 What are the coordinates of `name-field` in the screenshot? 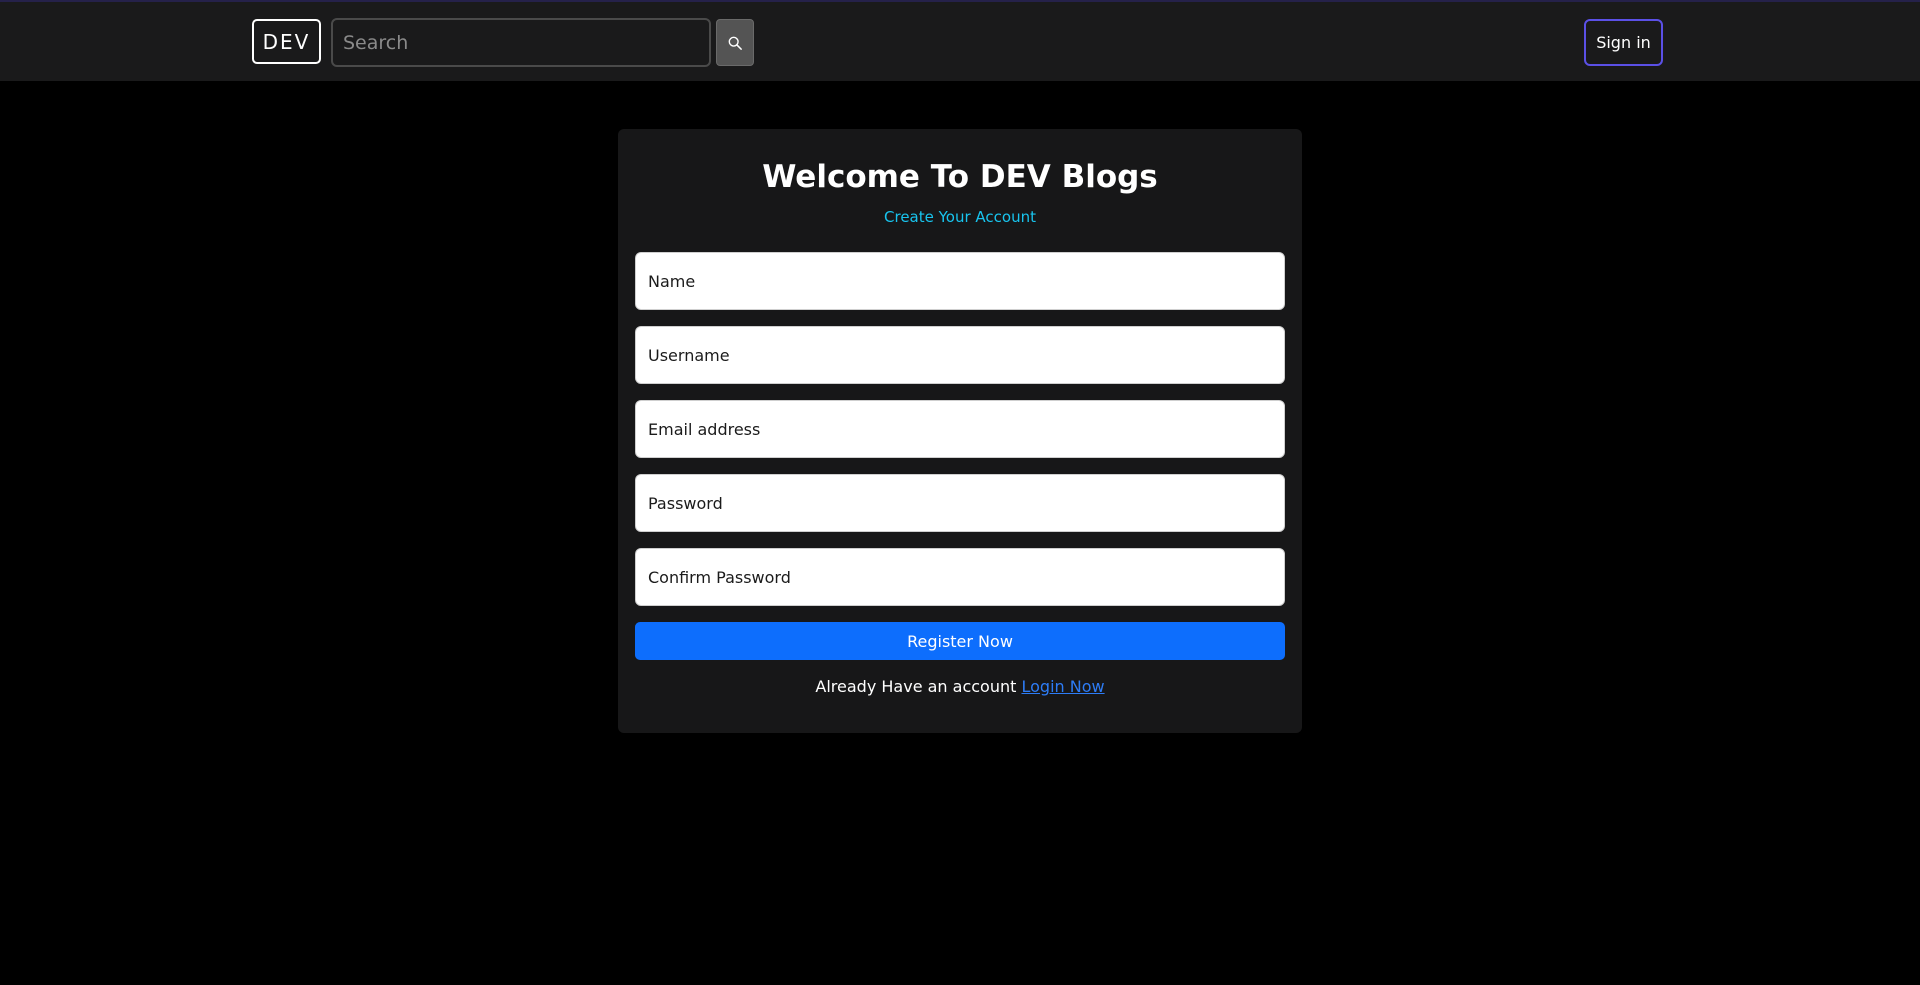 It's located at (960, 281).